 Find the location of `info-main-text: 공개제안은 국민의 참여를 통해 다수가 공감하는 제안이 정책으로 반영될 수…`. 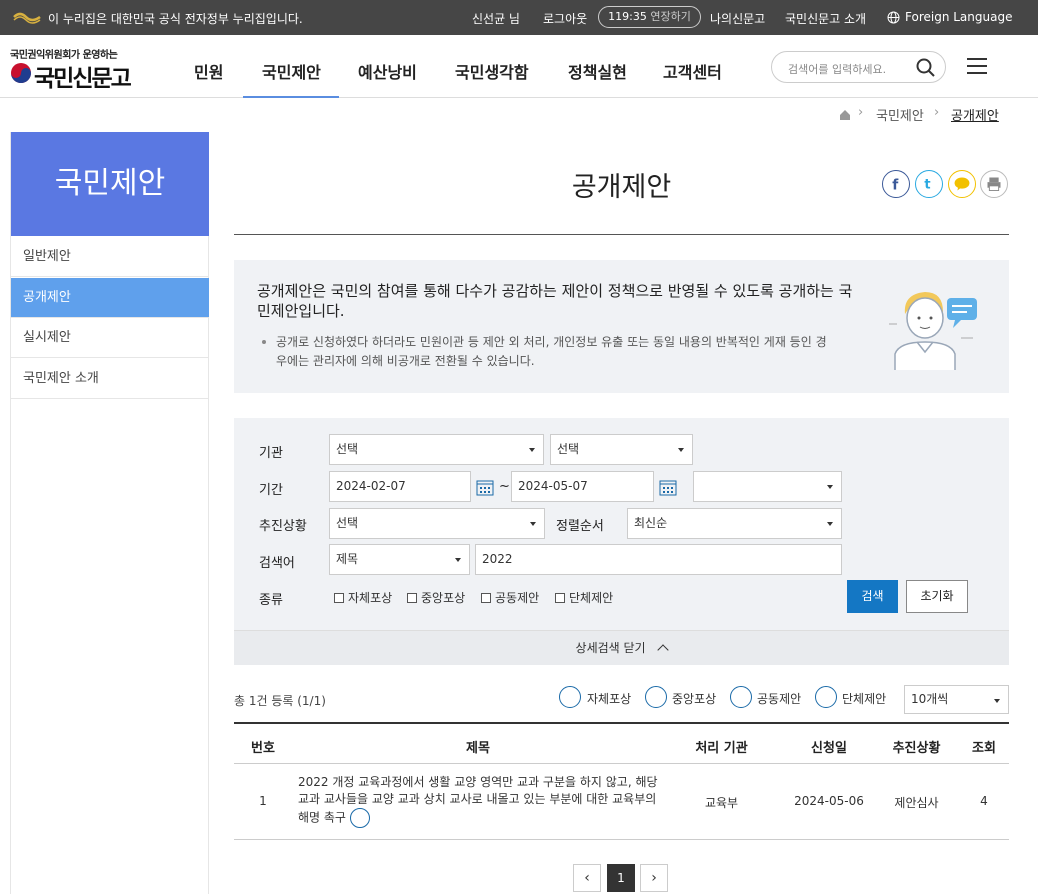

info-main-text: 공개제안은 국민의 참여를 통해 다수가 공감하는 제안이 정책으로 반영될 수… is located at coordinates (555, 301).